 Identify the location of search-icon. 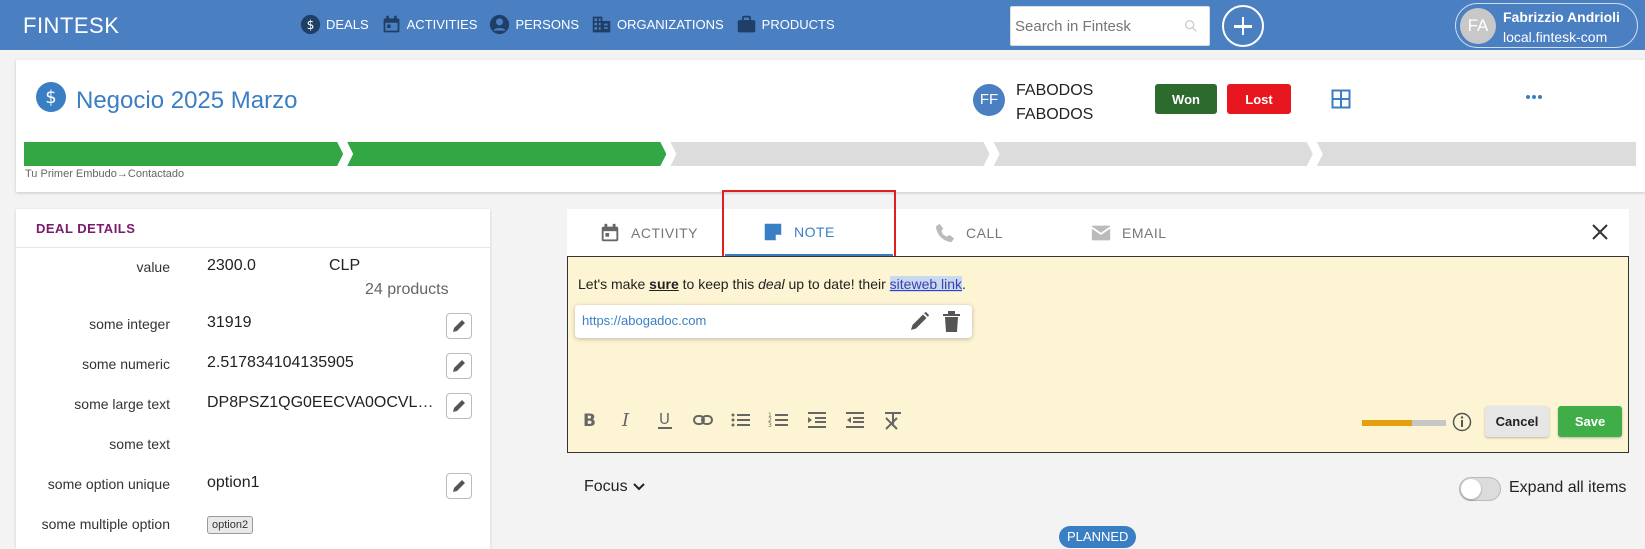
(1191, 26).